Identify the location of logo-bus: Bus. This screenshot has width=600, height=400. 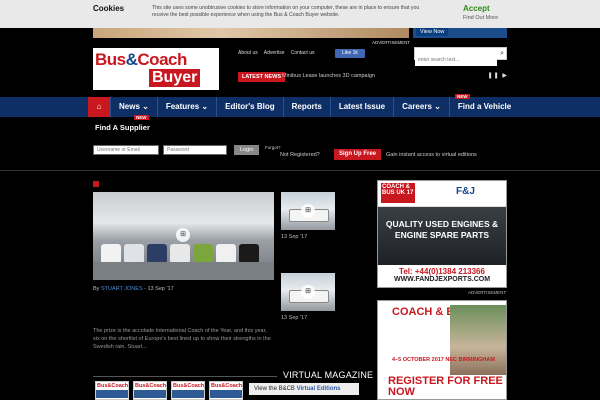
(110, 59).